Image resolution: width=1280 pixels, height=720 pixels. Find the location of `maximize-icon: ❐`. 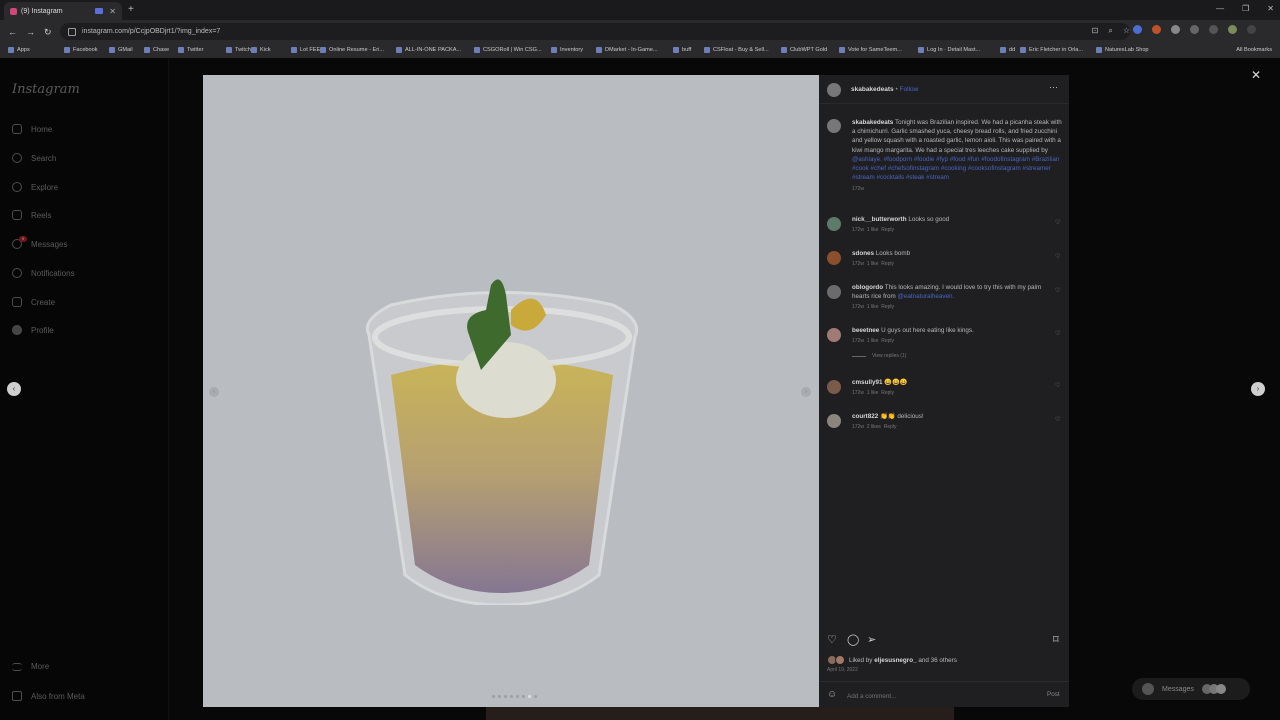

maximize-icon: ❐ is located at coordinates (1245, 8).